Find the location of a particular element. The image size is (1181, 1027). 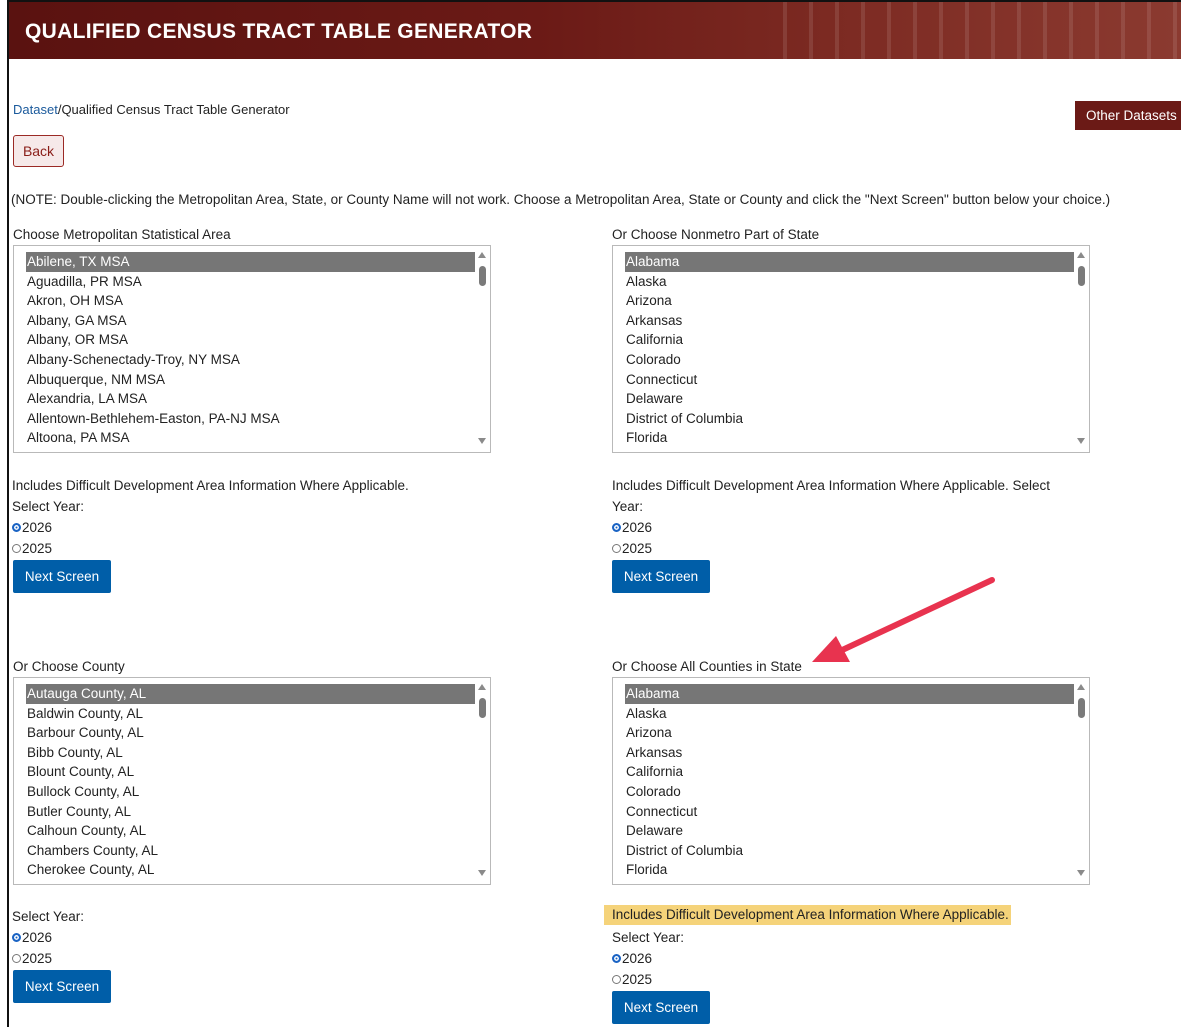

msa-option: Albuquerque, NM MSA is located at coordinates (250, 380).